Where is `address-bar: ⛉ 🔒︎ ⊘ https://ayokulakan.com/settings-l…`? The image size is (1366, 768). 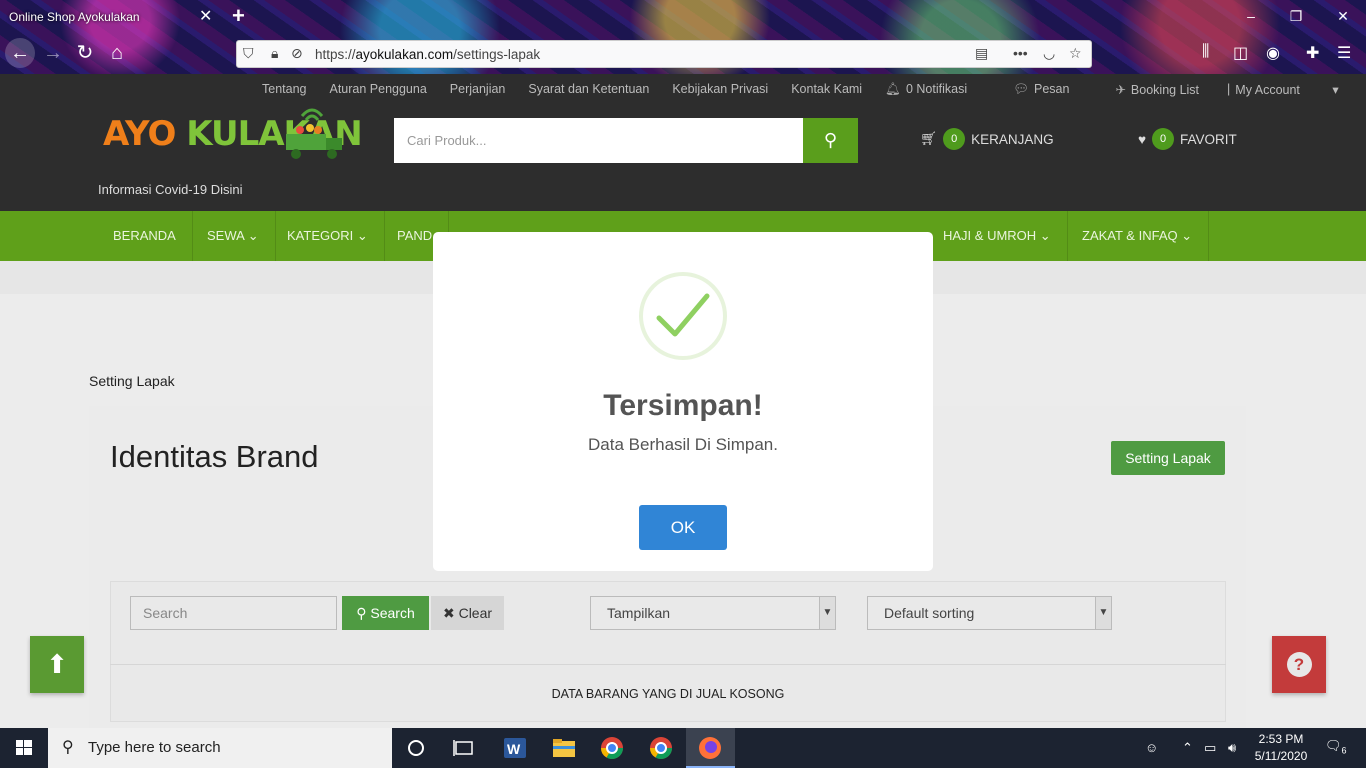 address-bar: ⛉ 🔒︎ ⊘ https://ayokulakan.com/settings-l… is located at coordinates (664, 54).